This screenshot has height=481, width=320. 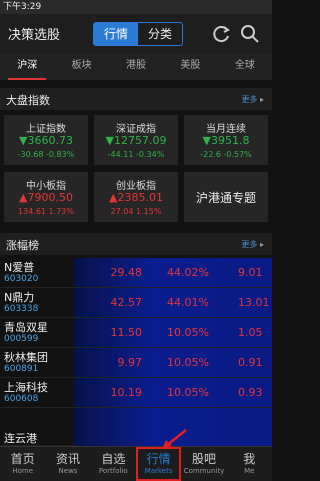 I want to click on segmented-control: 行情 分类, so click(x=138, y=34).